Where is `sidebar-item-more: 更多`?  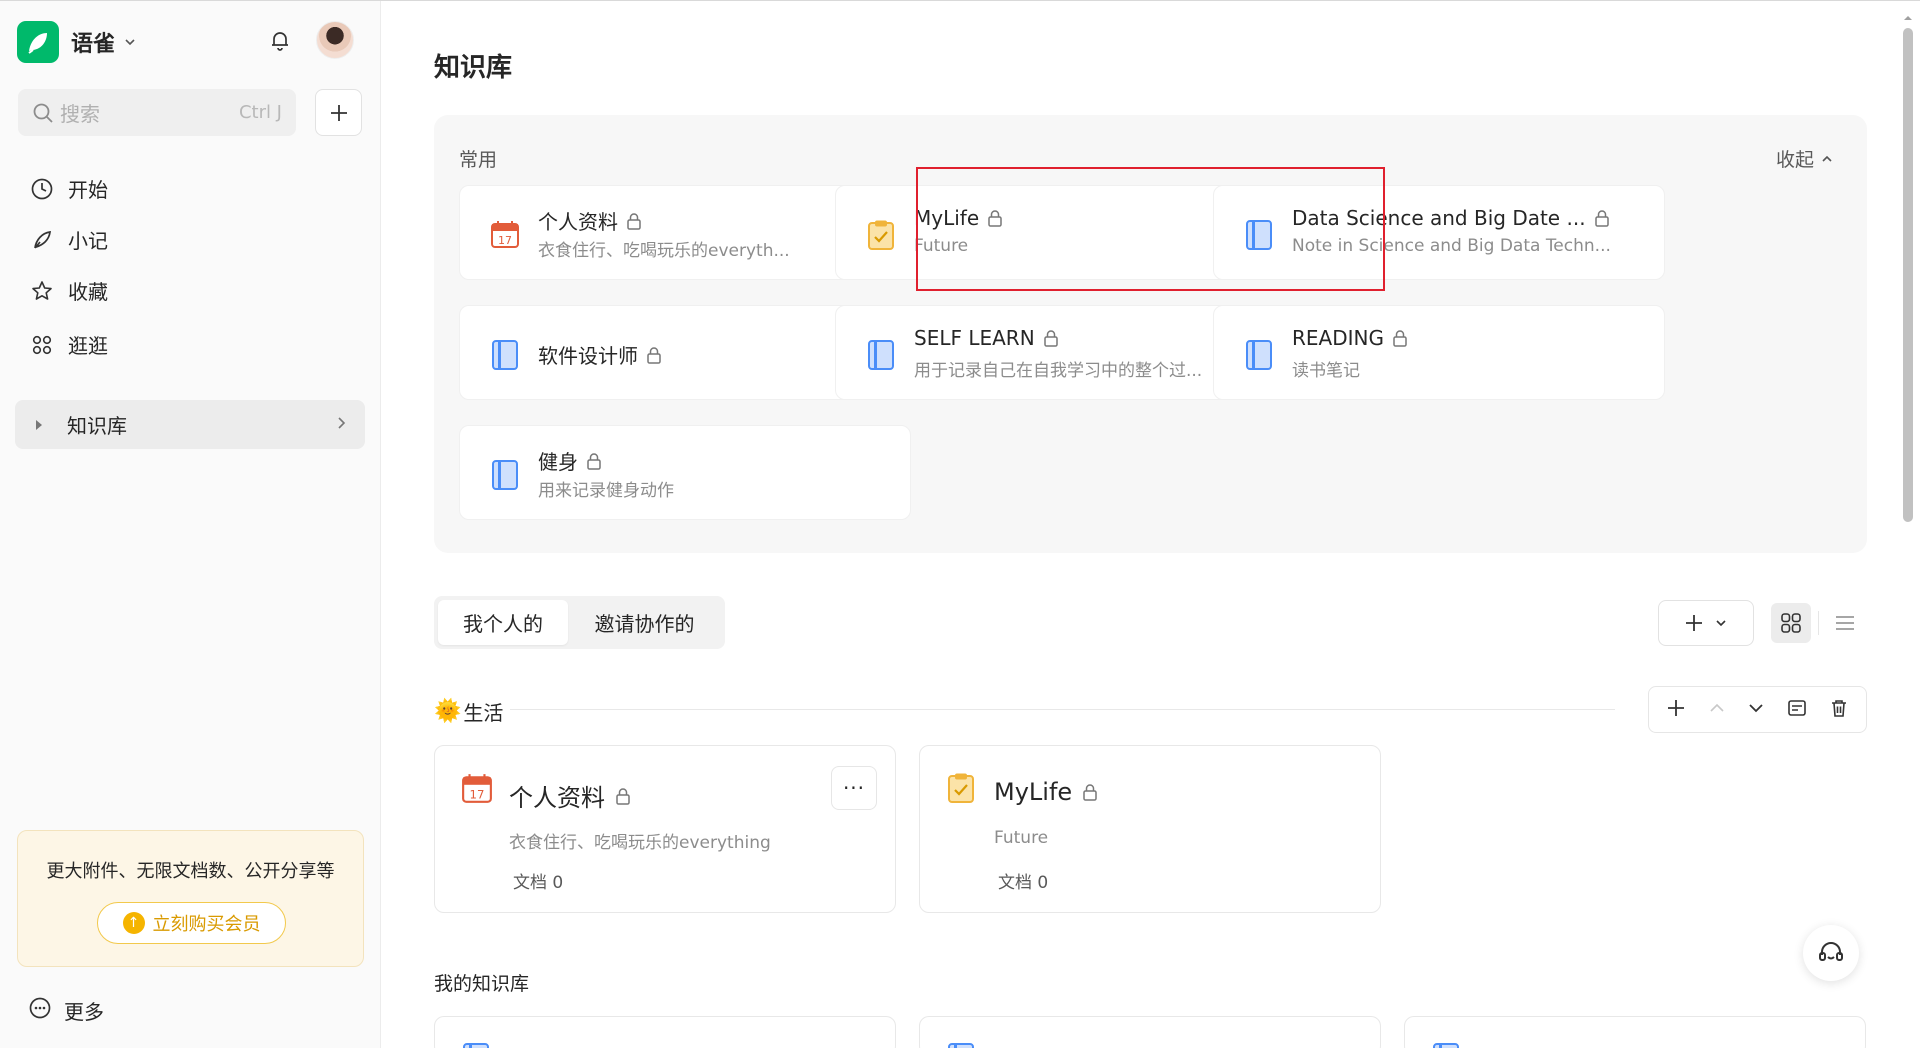 sidebar-item-more: 更多 is located at coordinates (66, 1010).